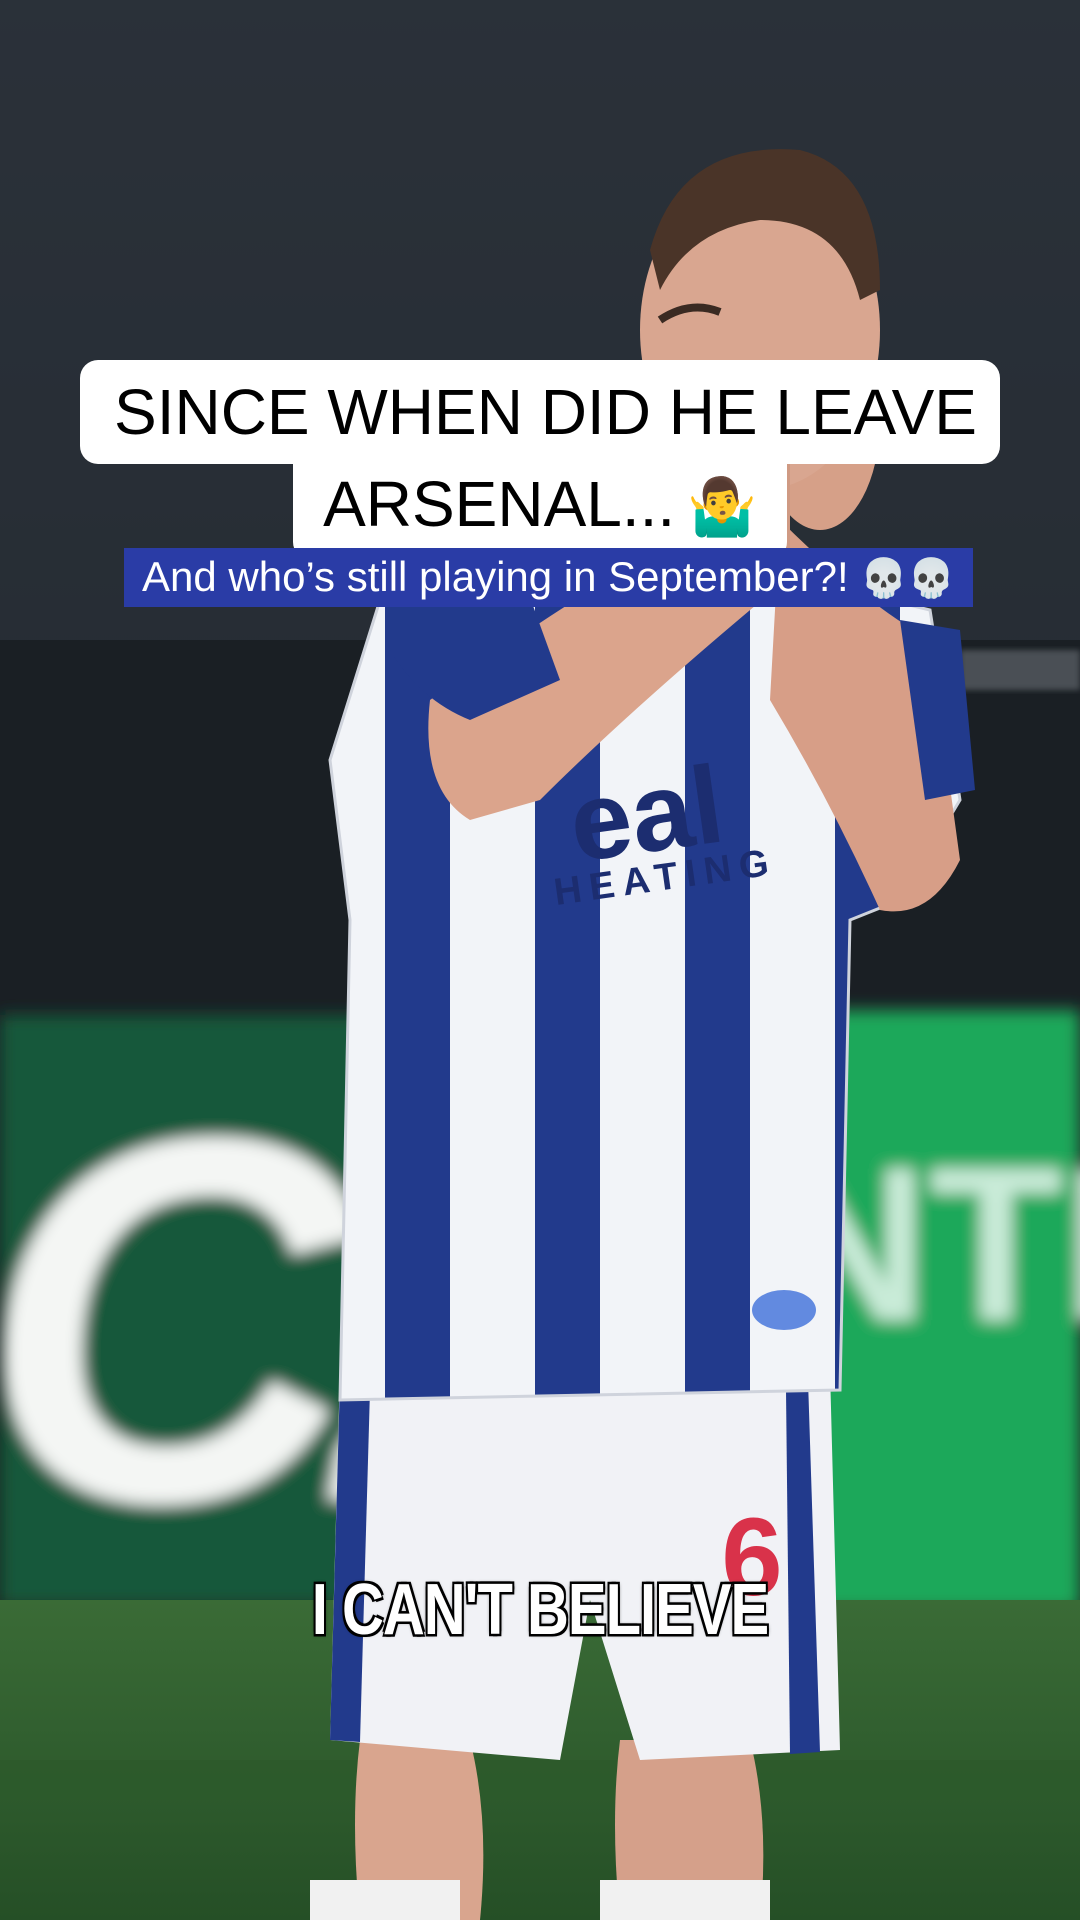  What do you see at coordinates (907, 578) in the screenshot?
I see `skull-emoji-icon: 💀💀` at bounding box center [907, 578].